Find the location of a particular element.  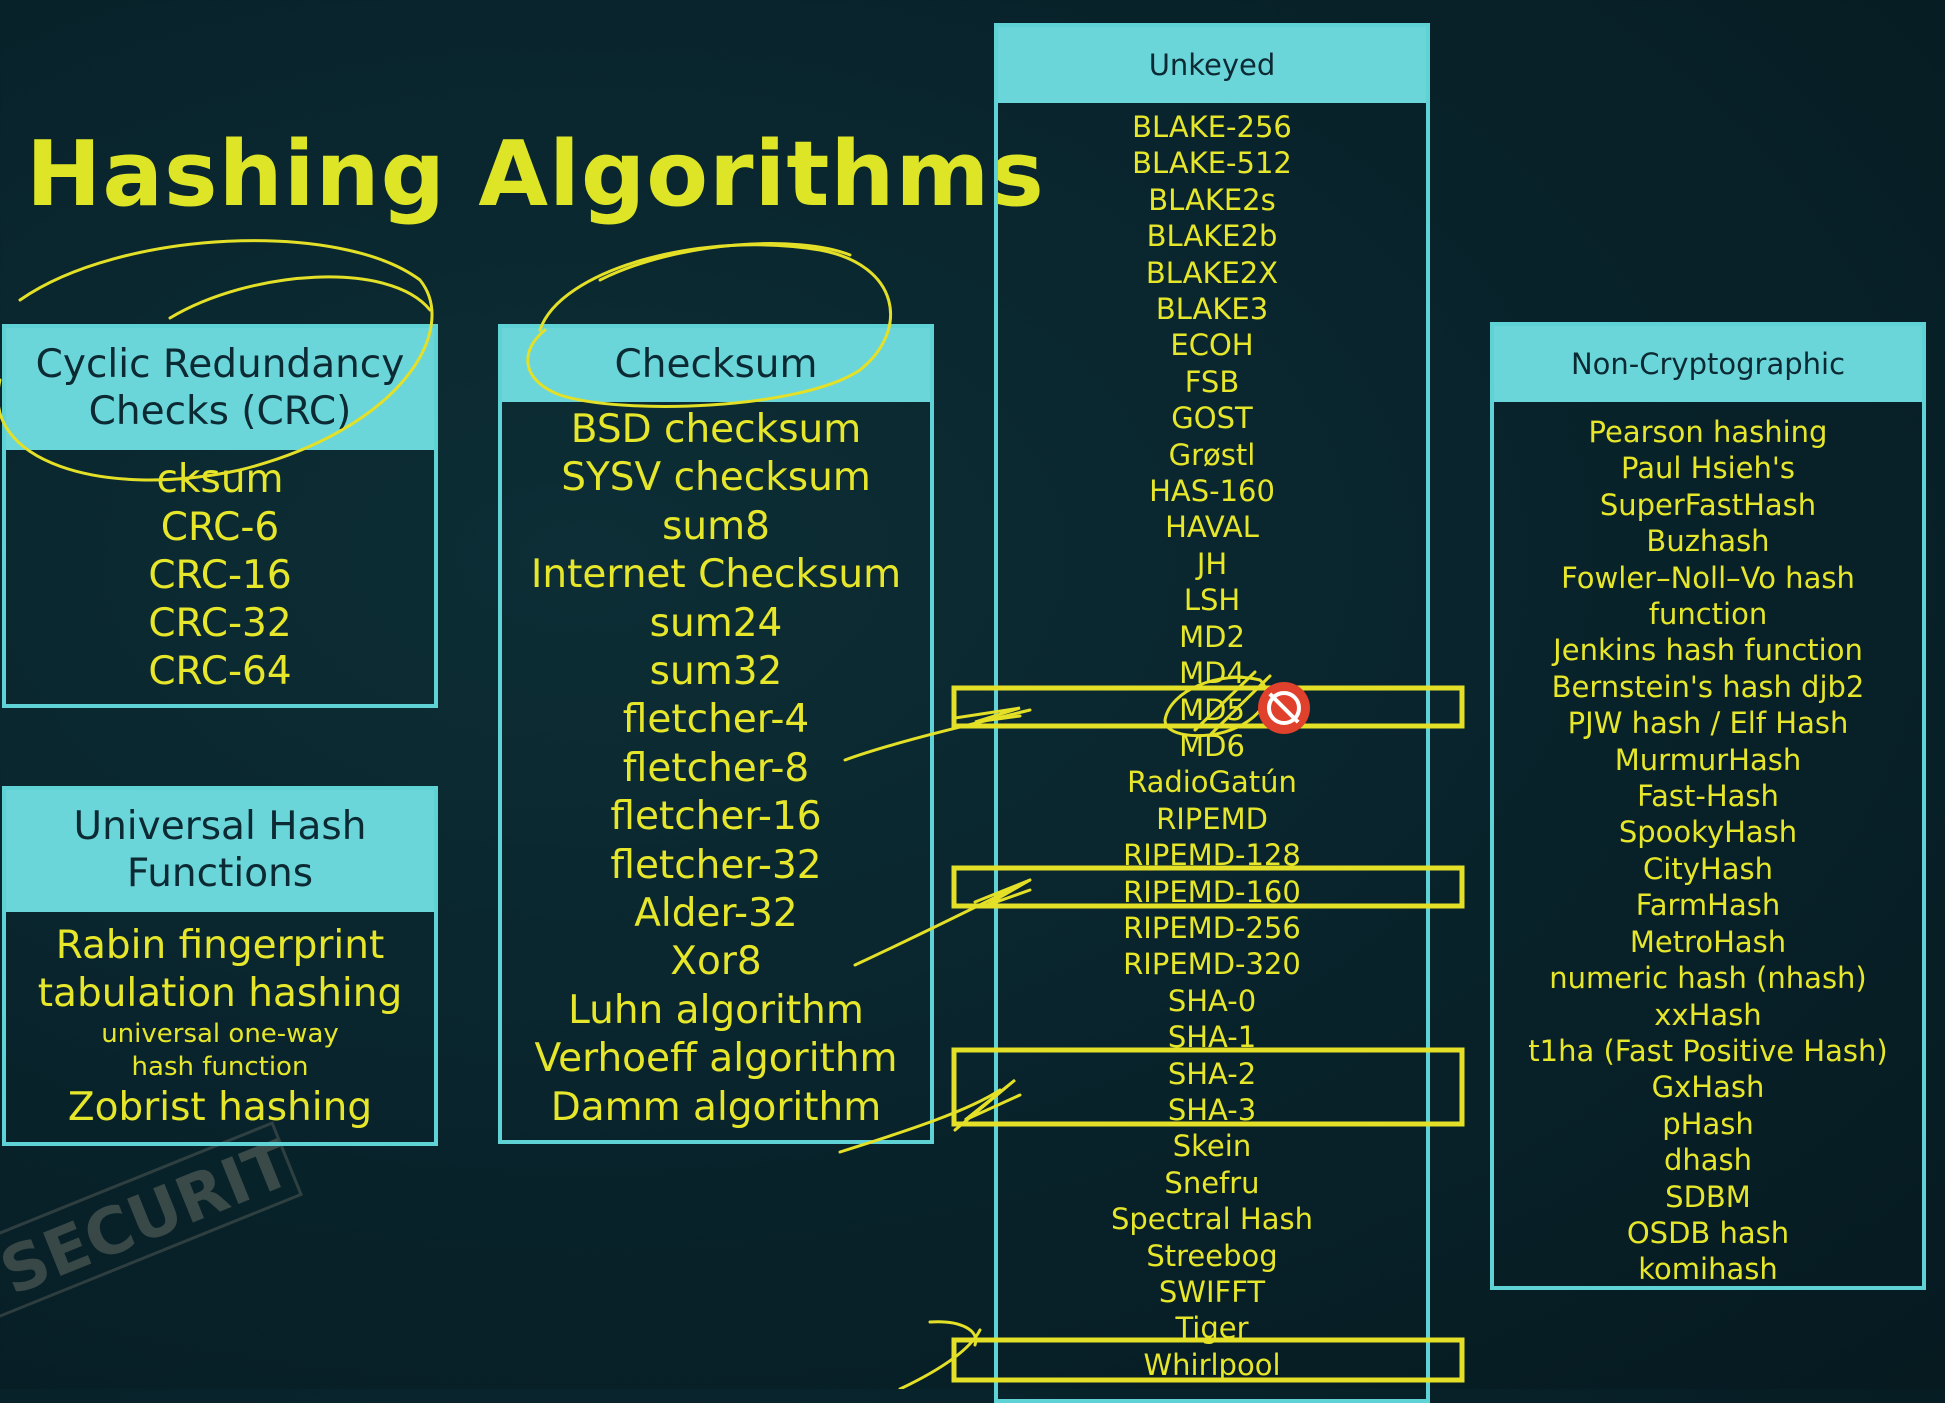

list-item: MurmurHash is located at coordinates (1708, 759).